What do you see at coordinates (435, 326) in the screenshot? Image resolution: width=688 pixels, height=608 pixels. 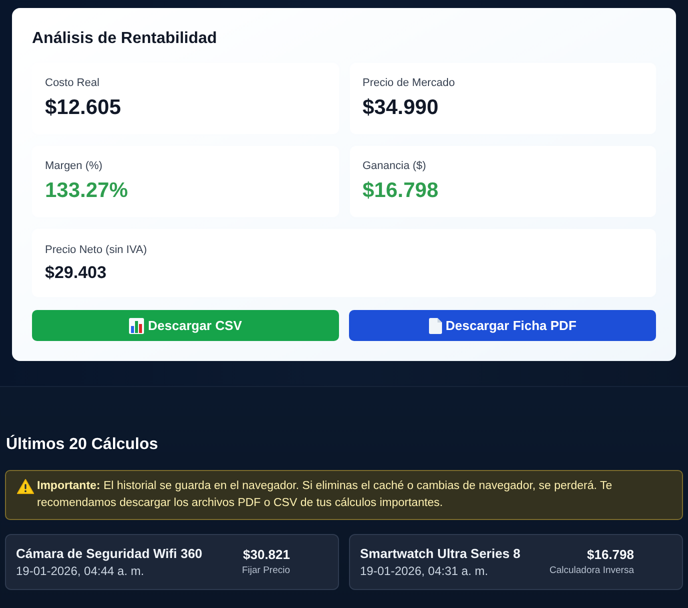 I see `document-icon` at bounding box center [435, 326].